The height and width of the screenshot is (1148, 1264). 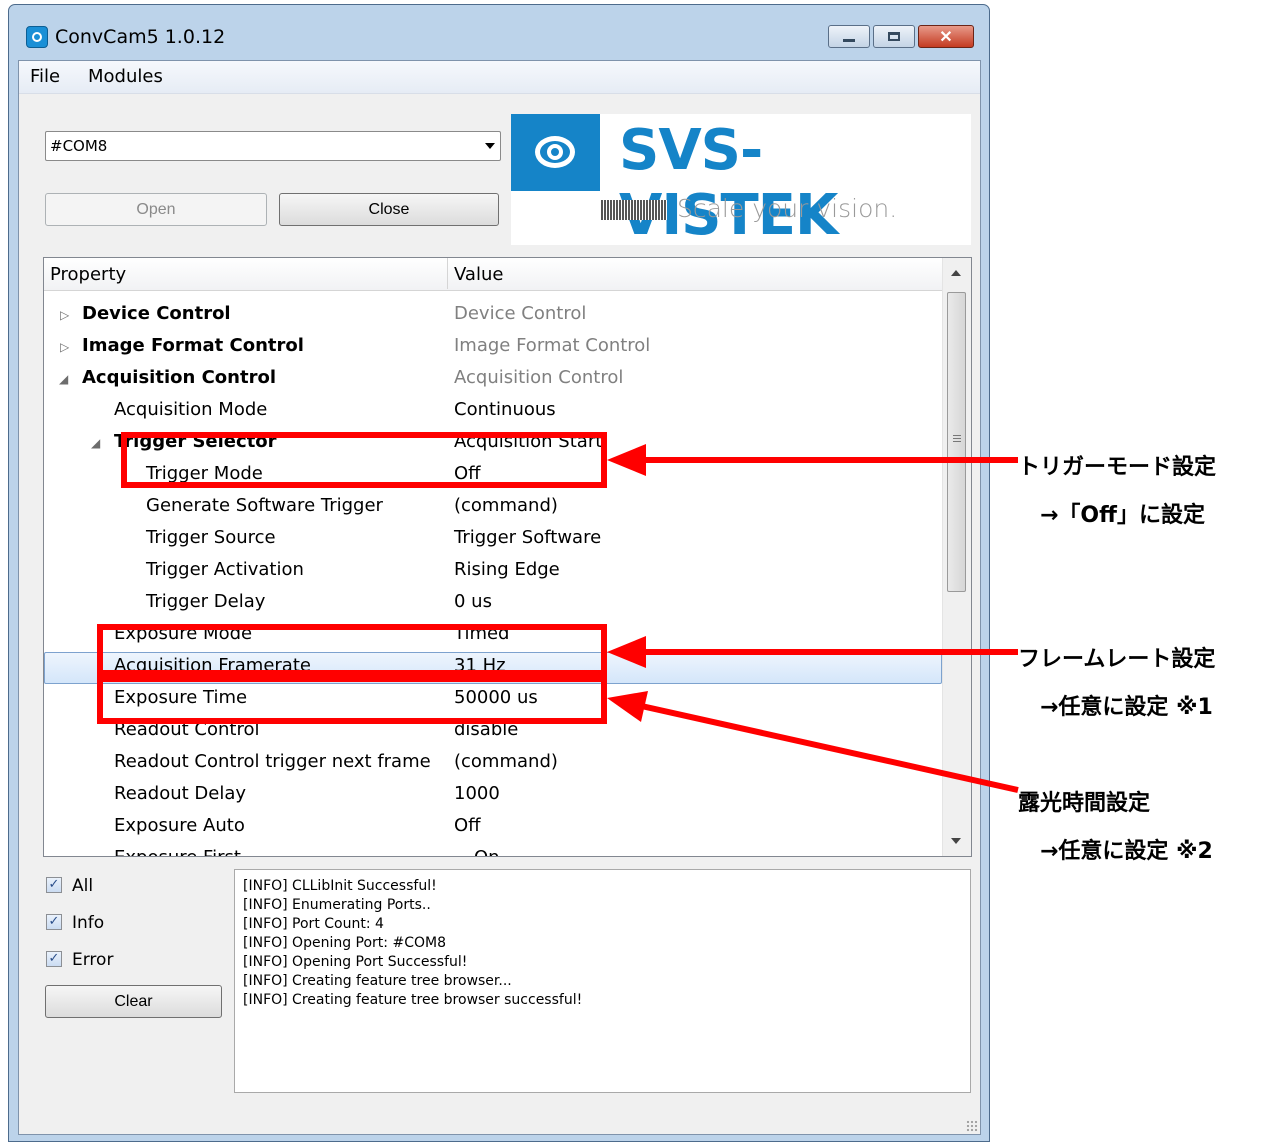 What do you see at coordinates (813, 618) in the screenshot?
I see `annotation-arrows` at bounding box center [813, 618].